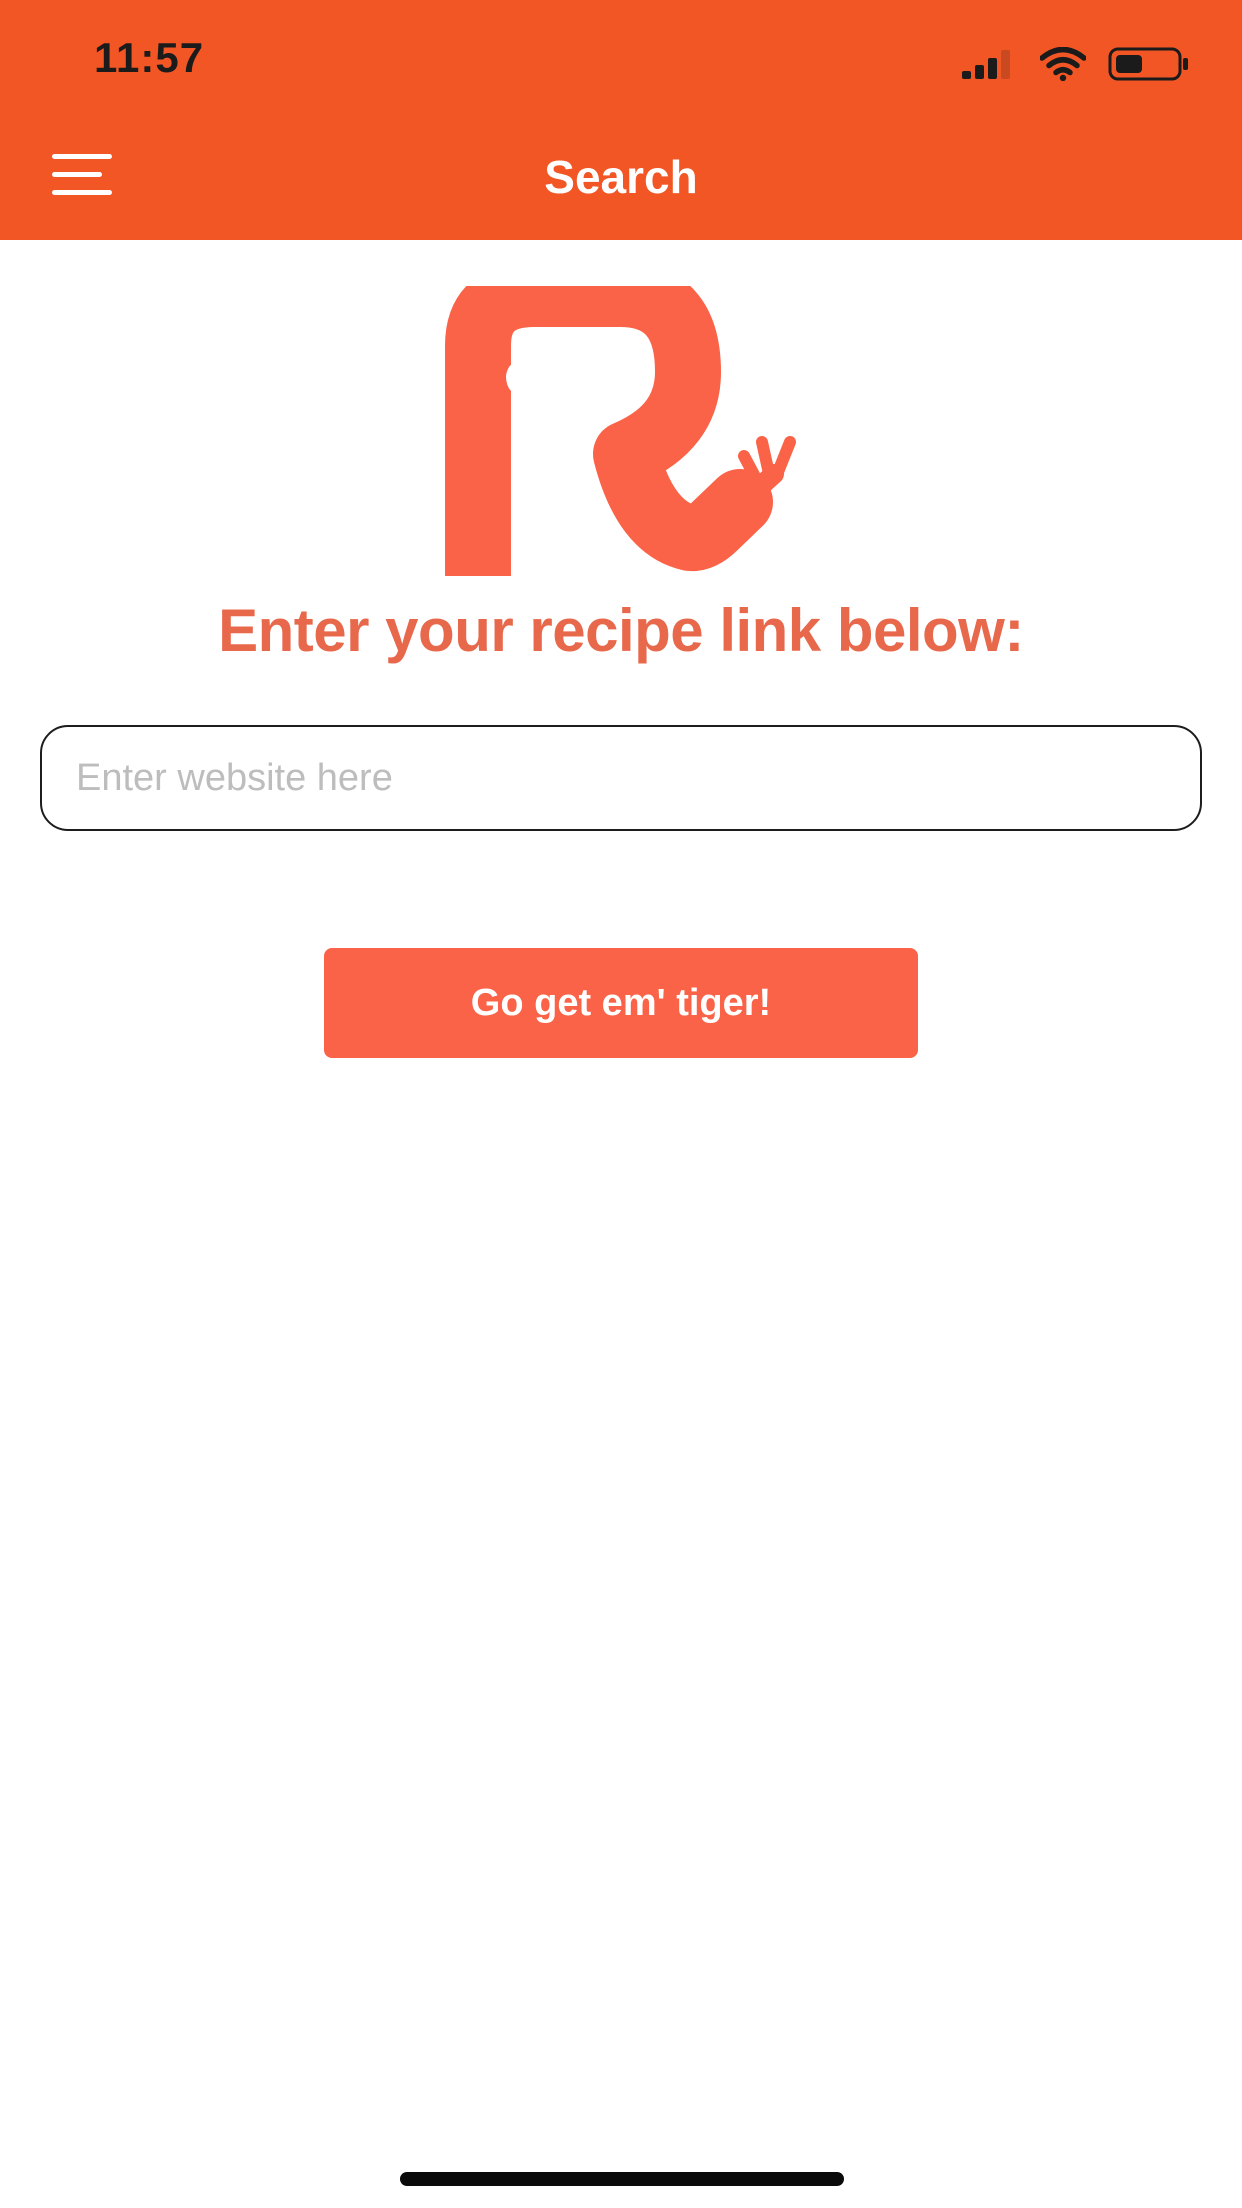 Image resolution: width=1242 pixels, height=2208 pixels. I want to click on wifi-icon, so click(1063, 64).